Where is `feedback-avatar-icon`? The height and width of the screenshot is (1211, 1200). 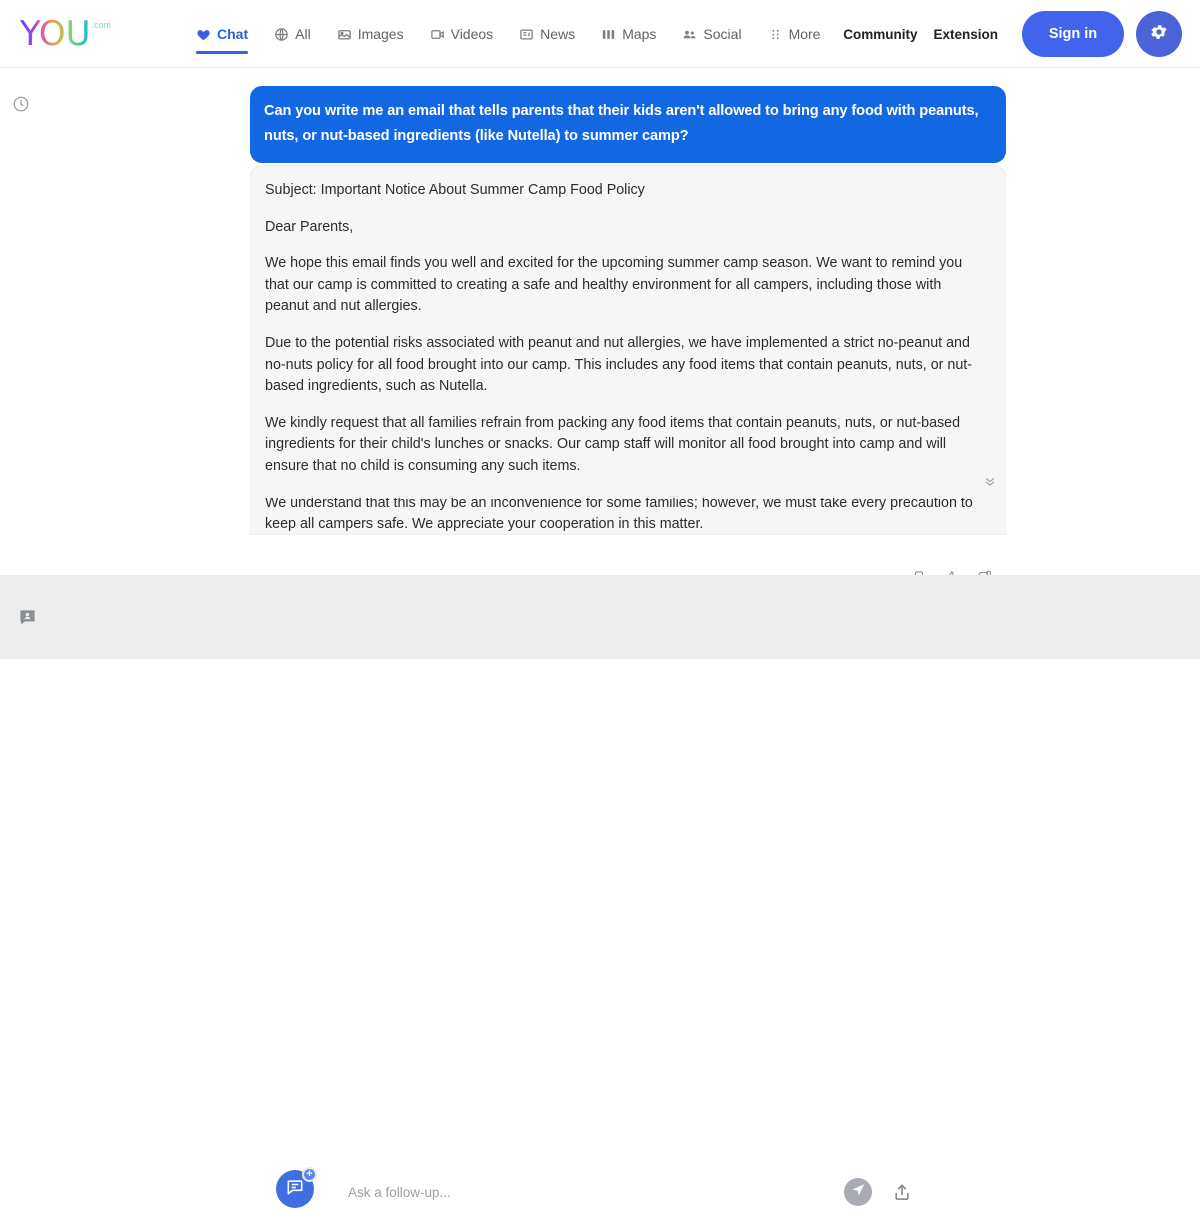 feedback-avatar-icon is located at coordinates (27, 617).